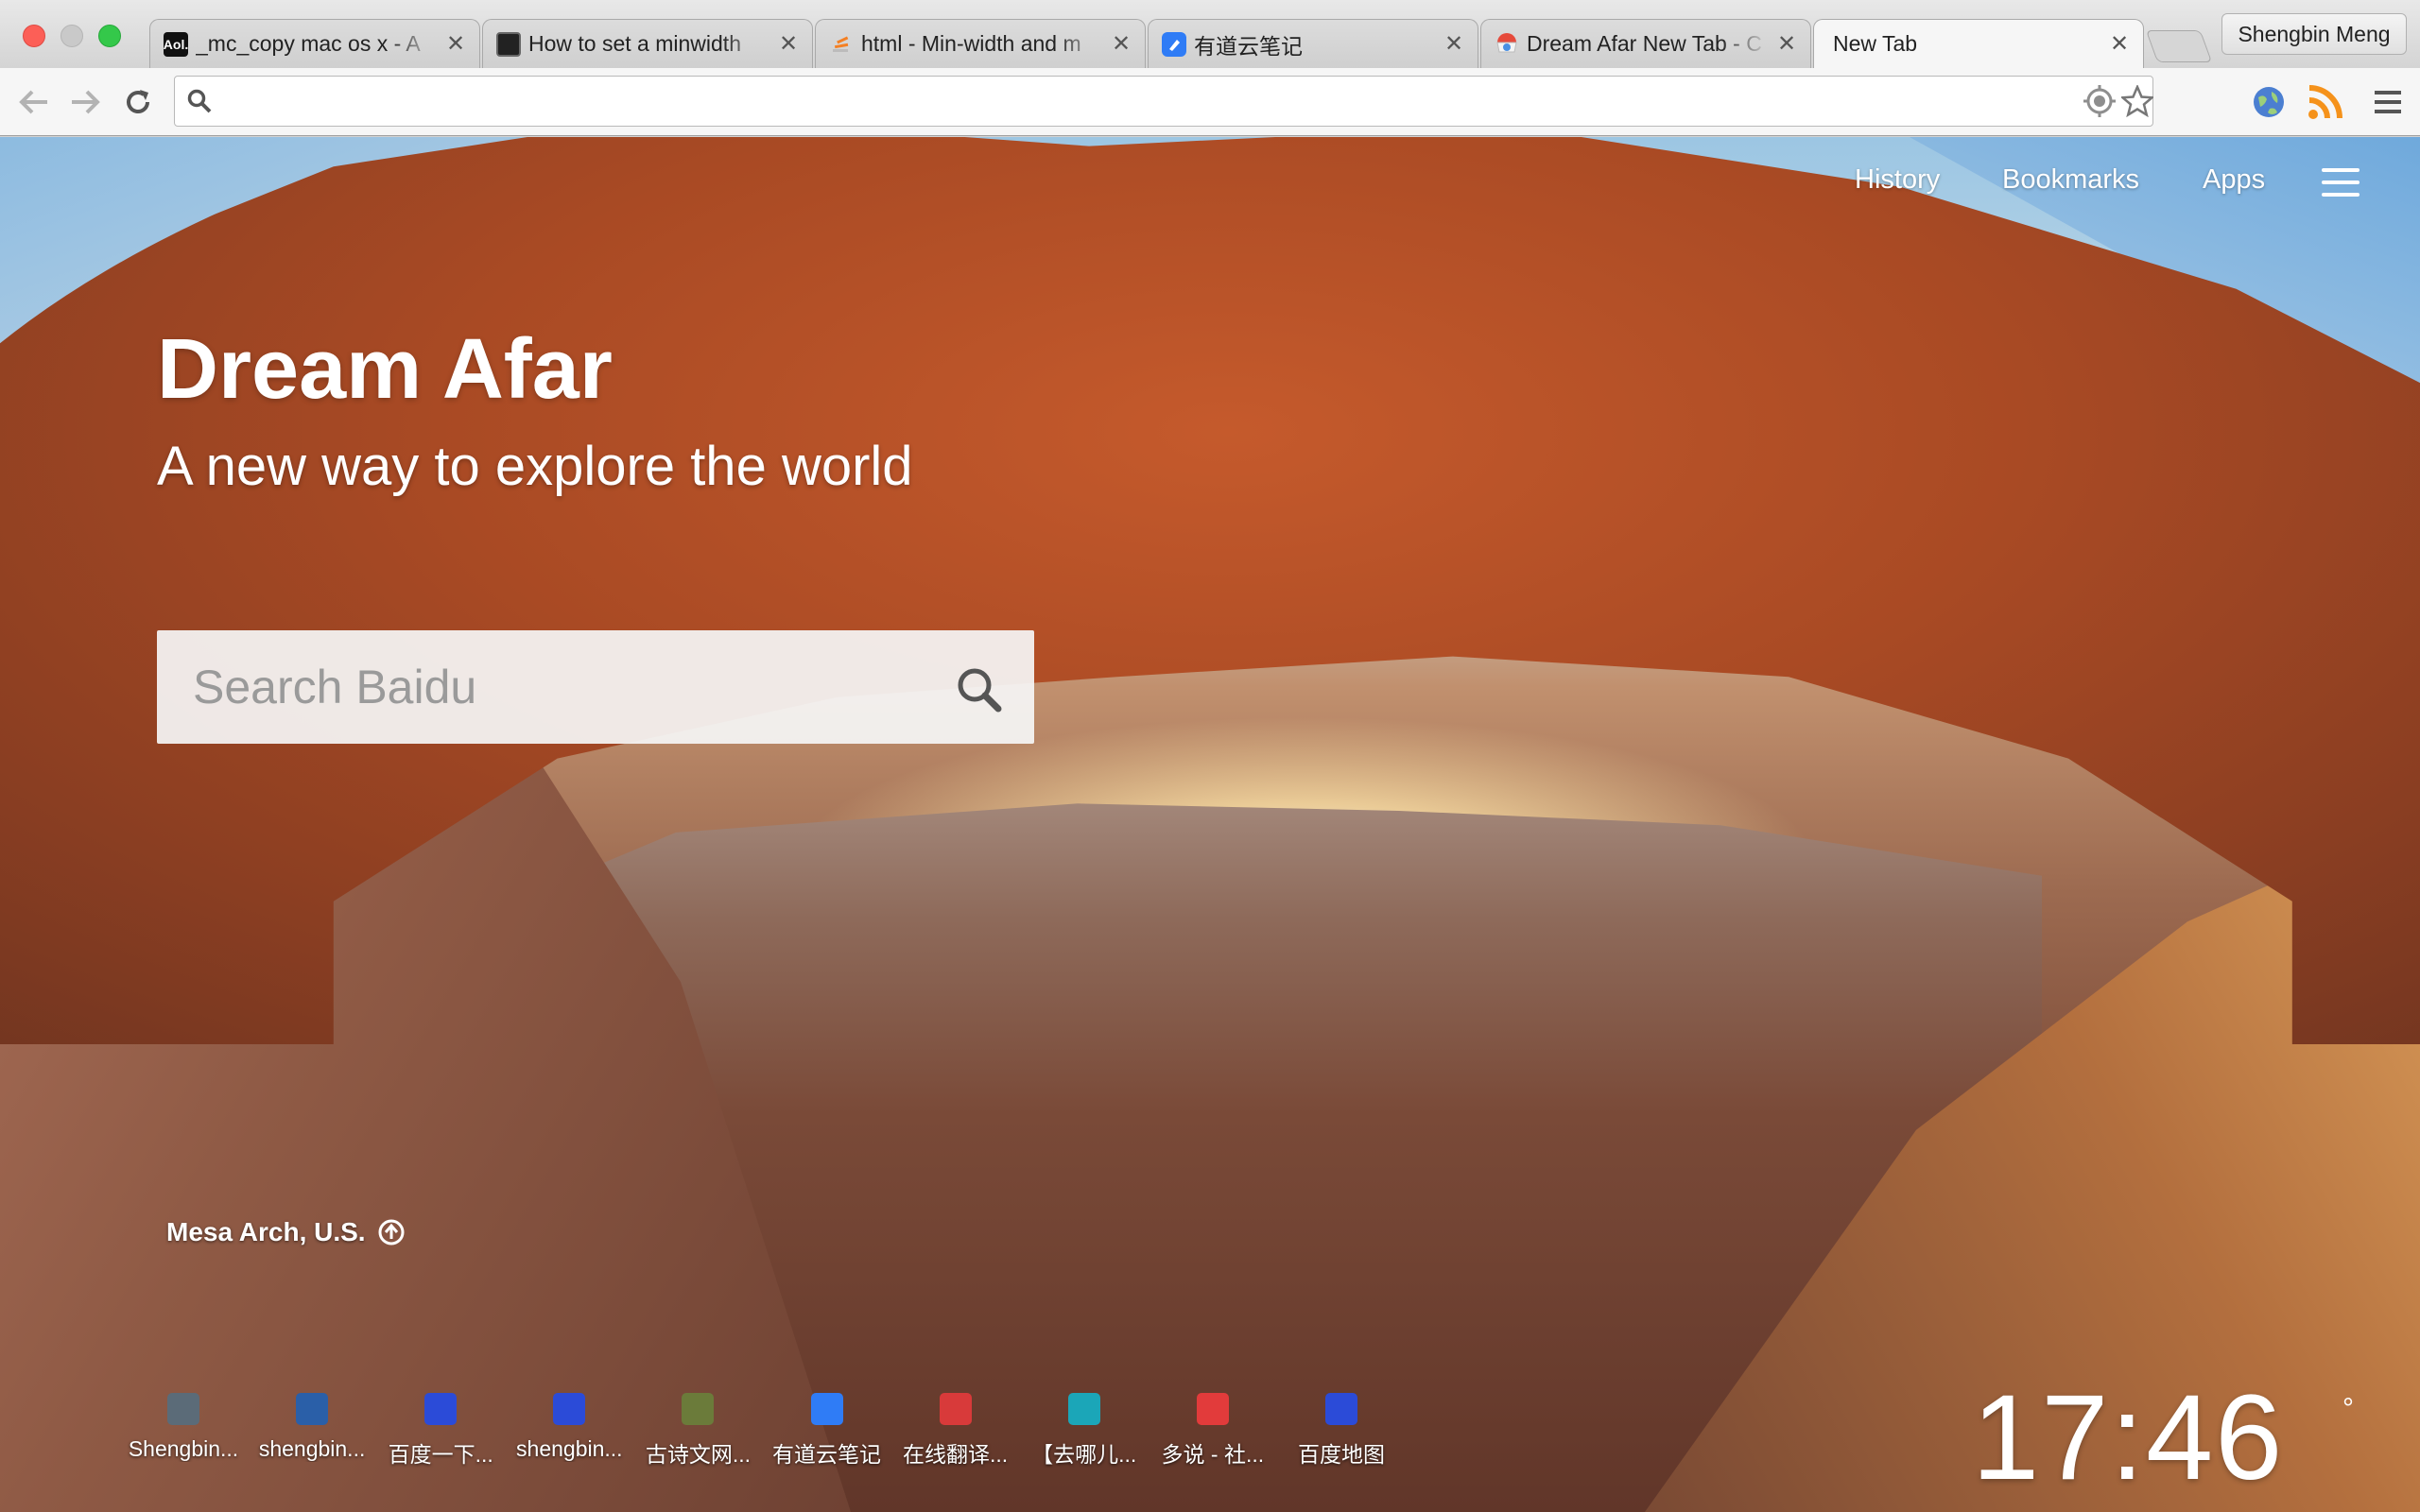  What do you see at coordinates (1083, 1409) in the screenshot?
I see `qunar-camel-icon` at bounding box center [1083, 1409].